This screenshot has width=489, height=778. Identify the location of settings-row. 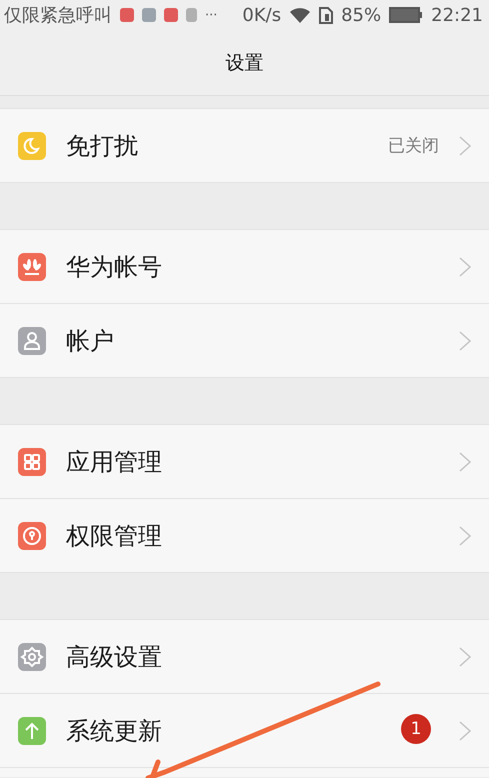
(244, 772).